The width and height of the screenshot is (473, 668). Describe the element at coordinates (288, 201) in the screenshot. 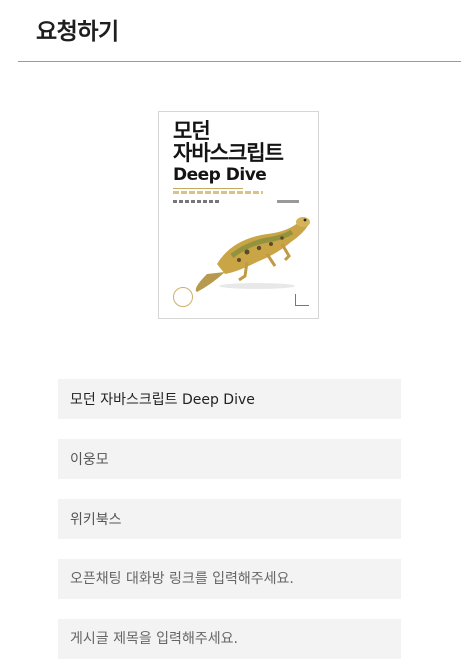

I see `cover-translator-line` at that location.